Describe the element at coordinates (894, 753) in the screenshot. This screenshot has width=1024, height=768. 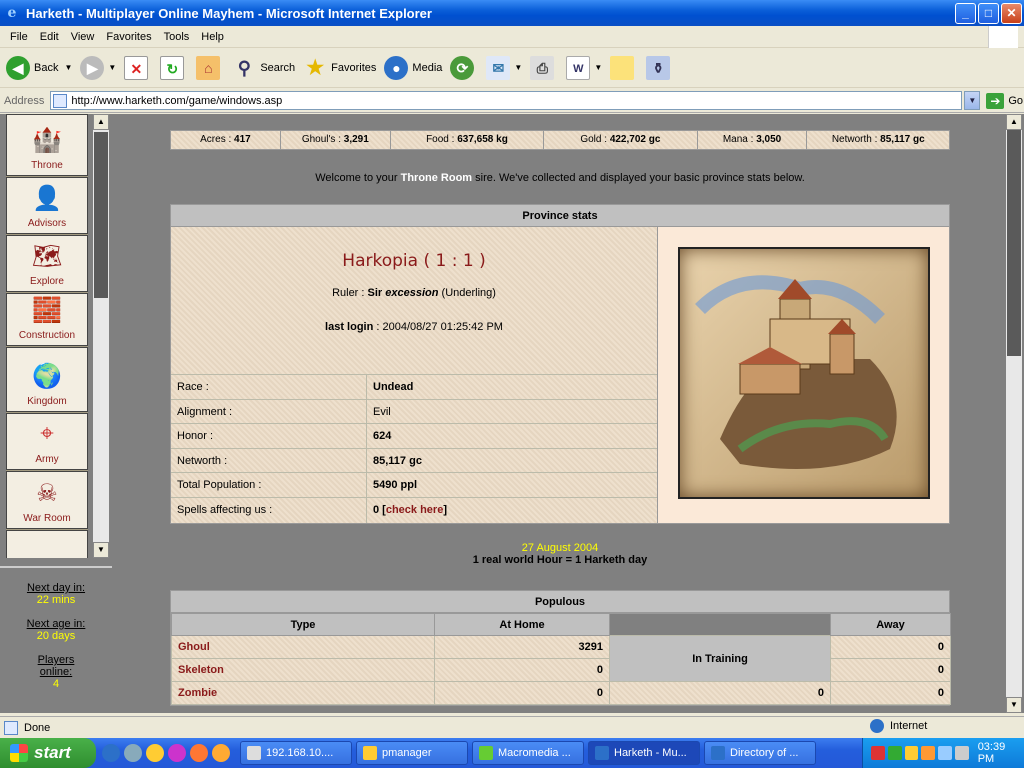
I see `tray-network-icon` at that location.